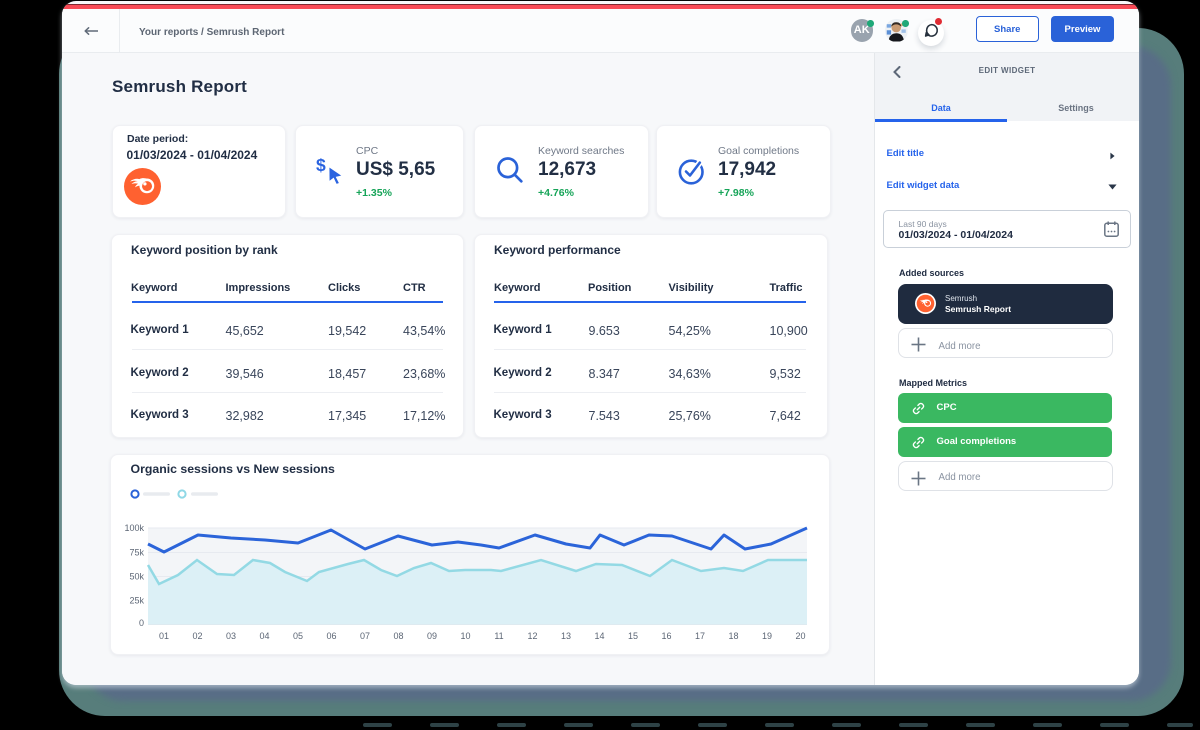 This screenshot has height=730, width=1200. Describe the element at coordinates (134, 528) in the screenshot. I see `svg-text: 100k` at that location.